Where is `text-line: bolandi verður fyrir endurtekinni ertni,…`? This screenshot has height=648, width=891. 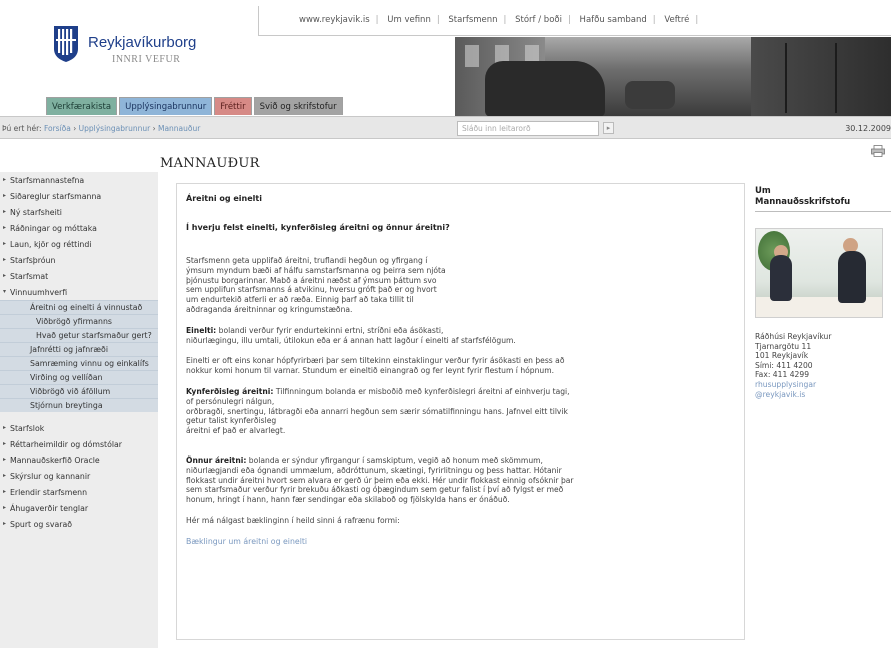
text-line: bolandi verður fyrir endurtekinni ertni,… is located at coordinates (331, 330).